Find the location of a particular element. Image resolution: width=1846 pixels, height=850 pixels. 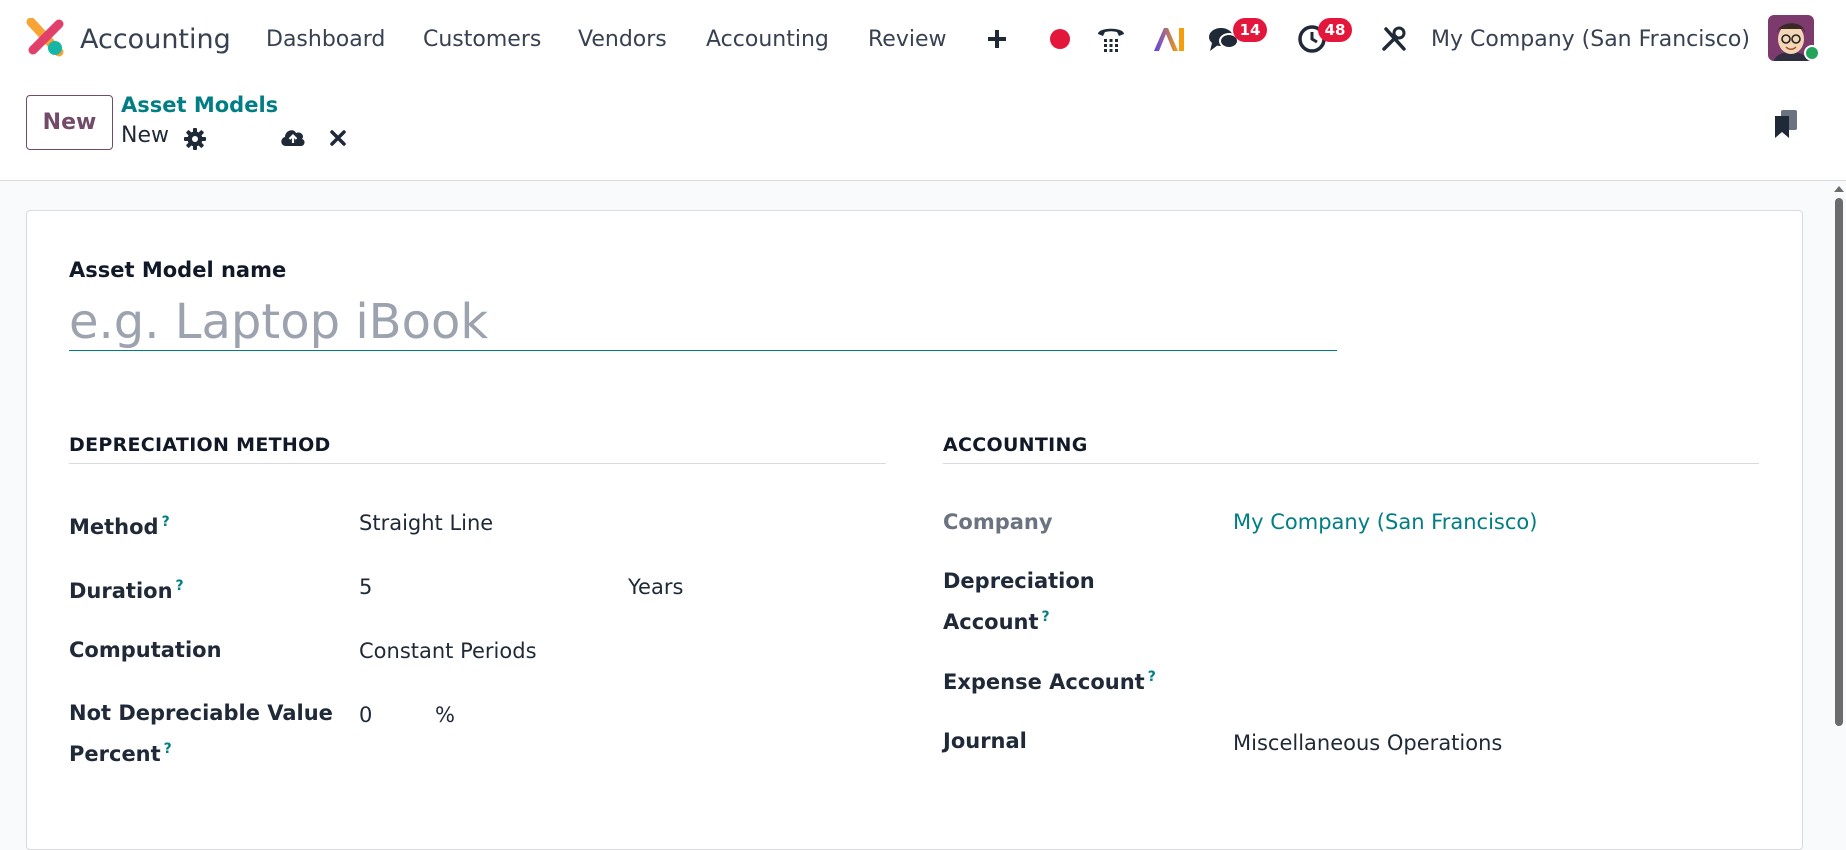

company-switcher: My Company (San Francisco) is located at coordinates (1590, 39).